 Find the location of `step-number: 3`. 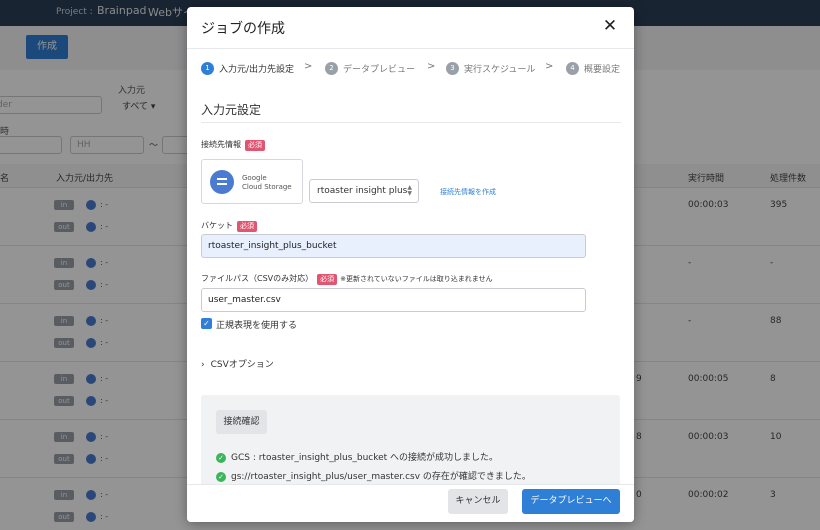

step-number: 3 is located at coordinates (452, 68).